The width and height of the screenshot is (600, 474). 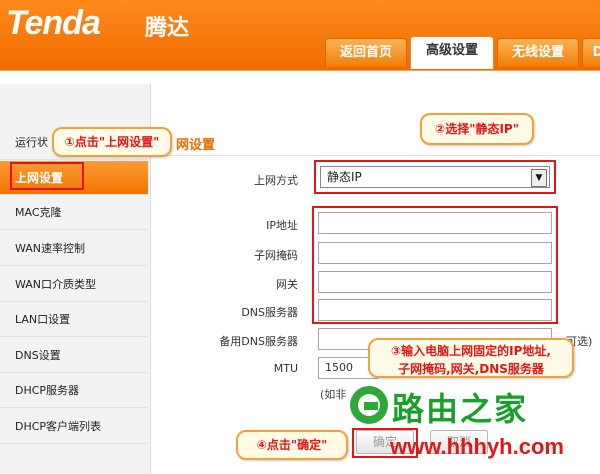 I want to click on header-bar: Tenda 腾达 返回首页 高级设置 无线设置 D, so click(x=300, y=35).